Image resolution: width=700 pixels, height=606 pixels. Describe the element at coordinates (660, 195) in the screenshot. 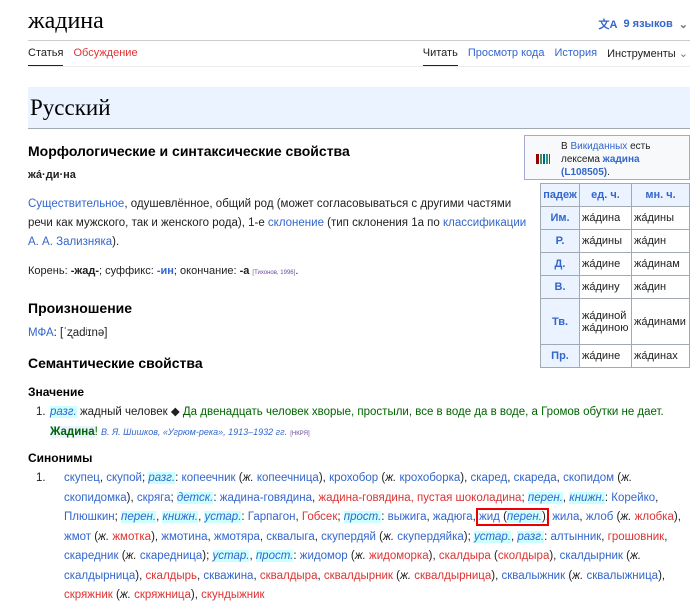

I see `column-header: мн. ч.` at that location.